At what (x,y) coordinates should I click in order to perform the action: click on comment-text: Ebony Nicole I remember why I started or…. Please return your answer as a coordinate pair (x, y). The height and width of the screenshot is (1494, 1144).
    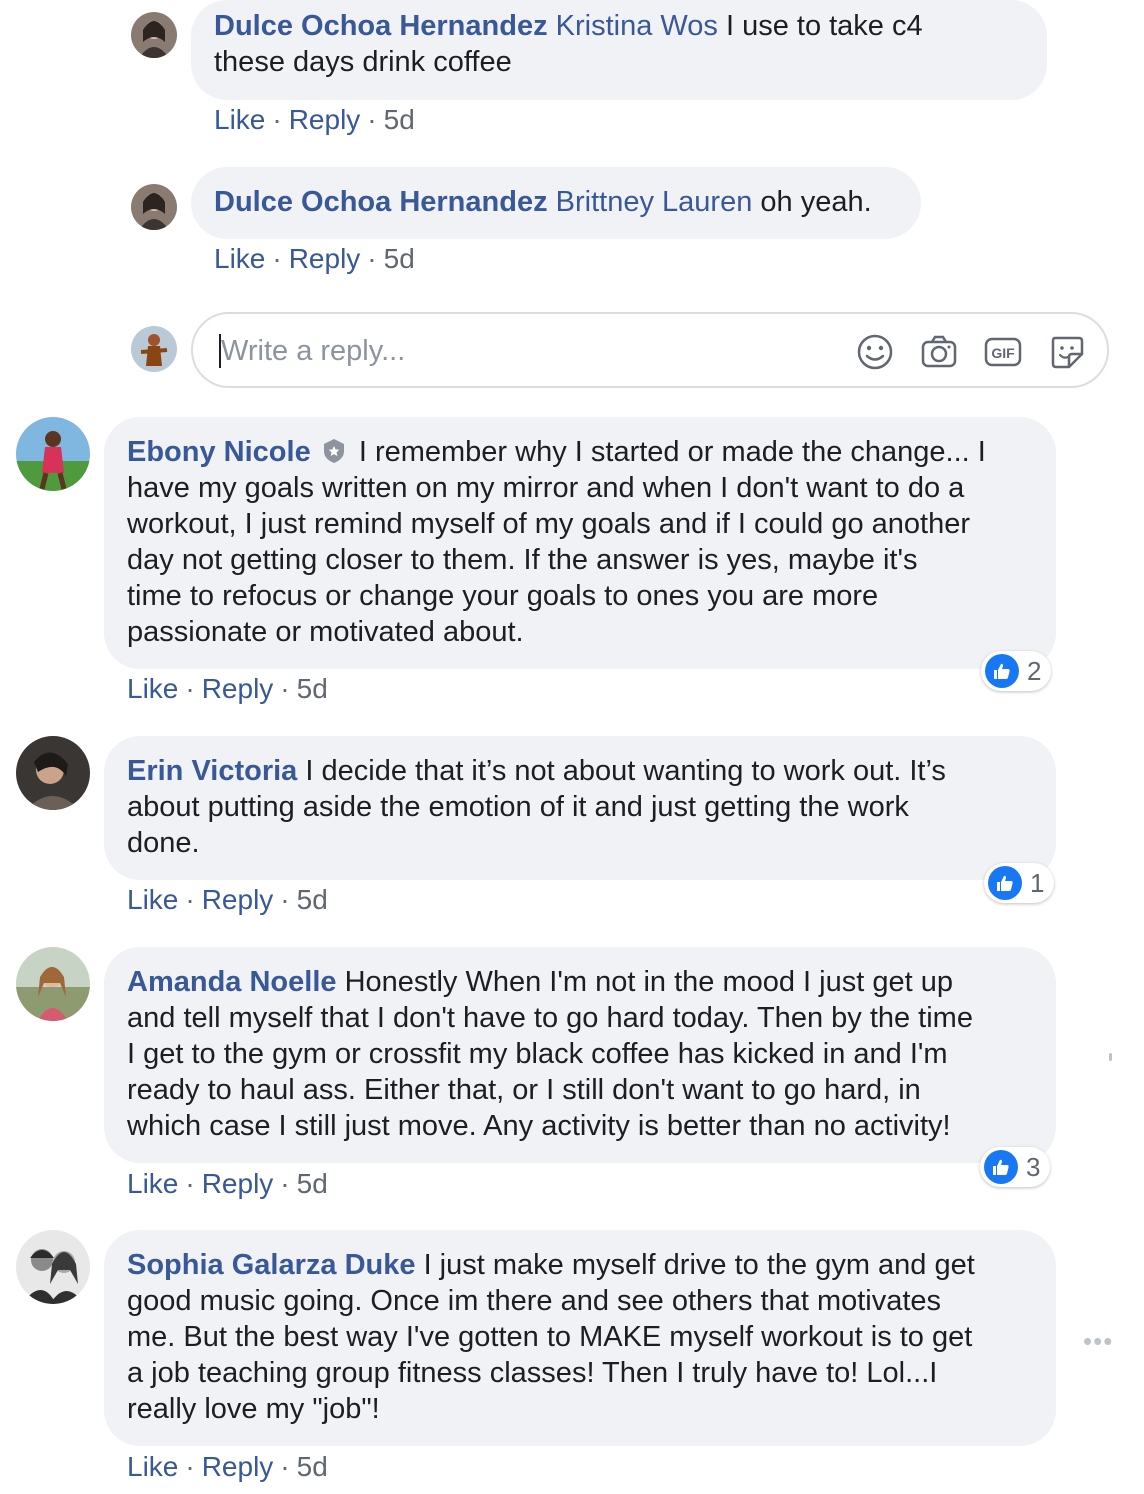
    Looking at the image, I should click on (579, 542).